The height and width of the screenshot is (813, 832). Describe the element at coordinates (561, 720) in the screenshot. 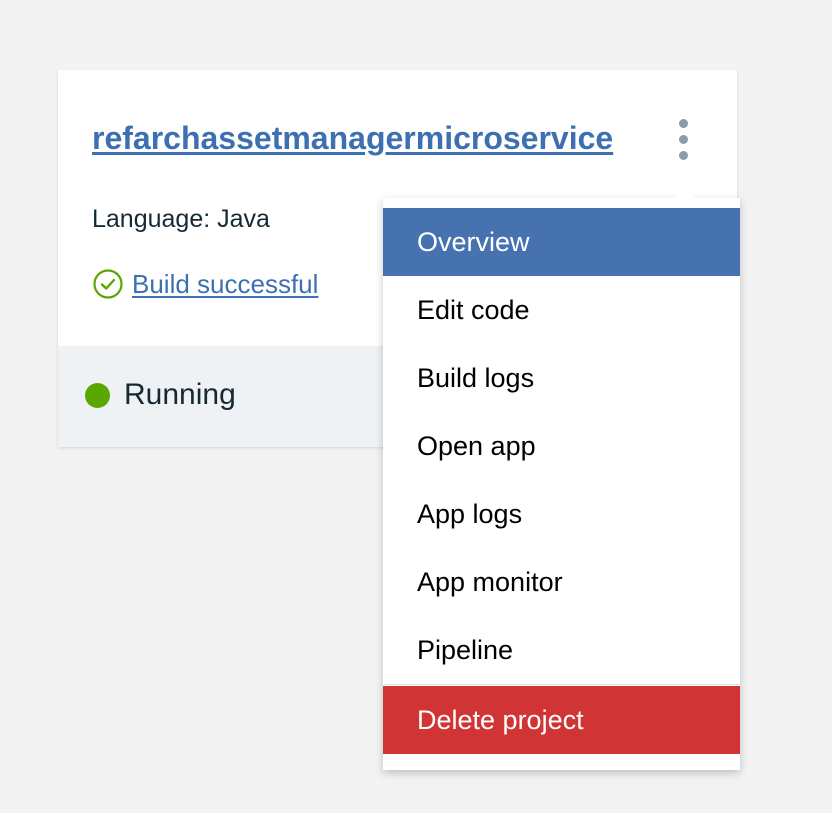

I see `menu-item-delete-project: Delete project` at that location.